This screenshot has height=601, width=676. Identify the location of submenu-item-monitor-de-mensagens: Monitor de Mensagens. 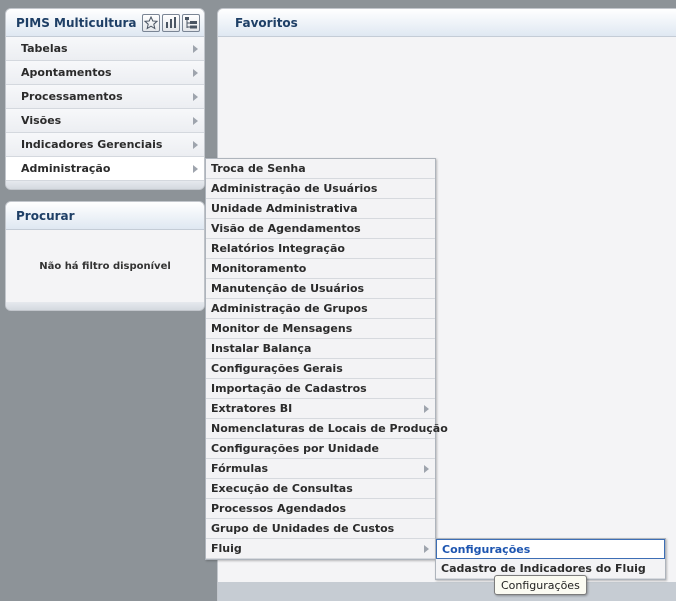
(320, 329).